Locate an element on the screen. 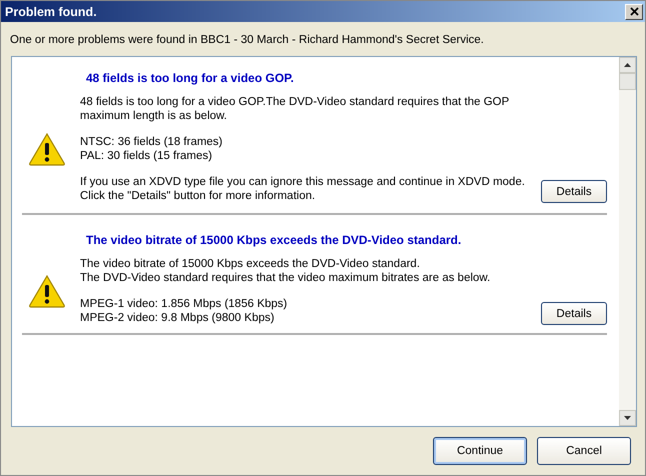 The height and width of the screenshot is (476, 646). summary-text: One or more problems were found in BBC1 - 30 March - Richard Hammond's Secret Service. is located at coordinates (247, 40).